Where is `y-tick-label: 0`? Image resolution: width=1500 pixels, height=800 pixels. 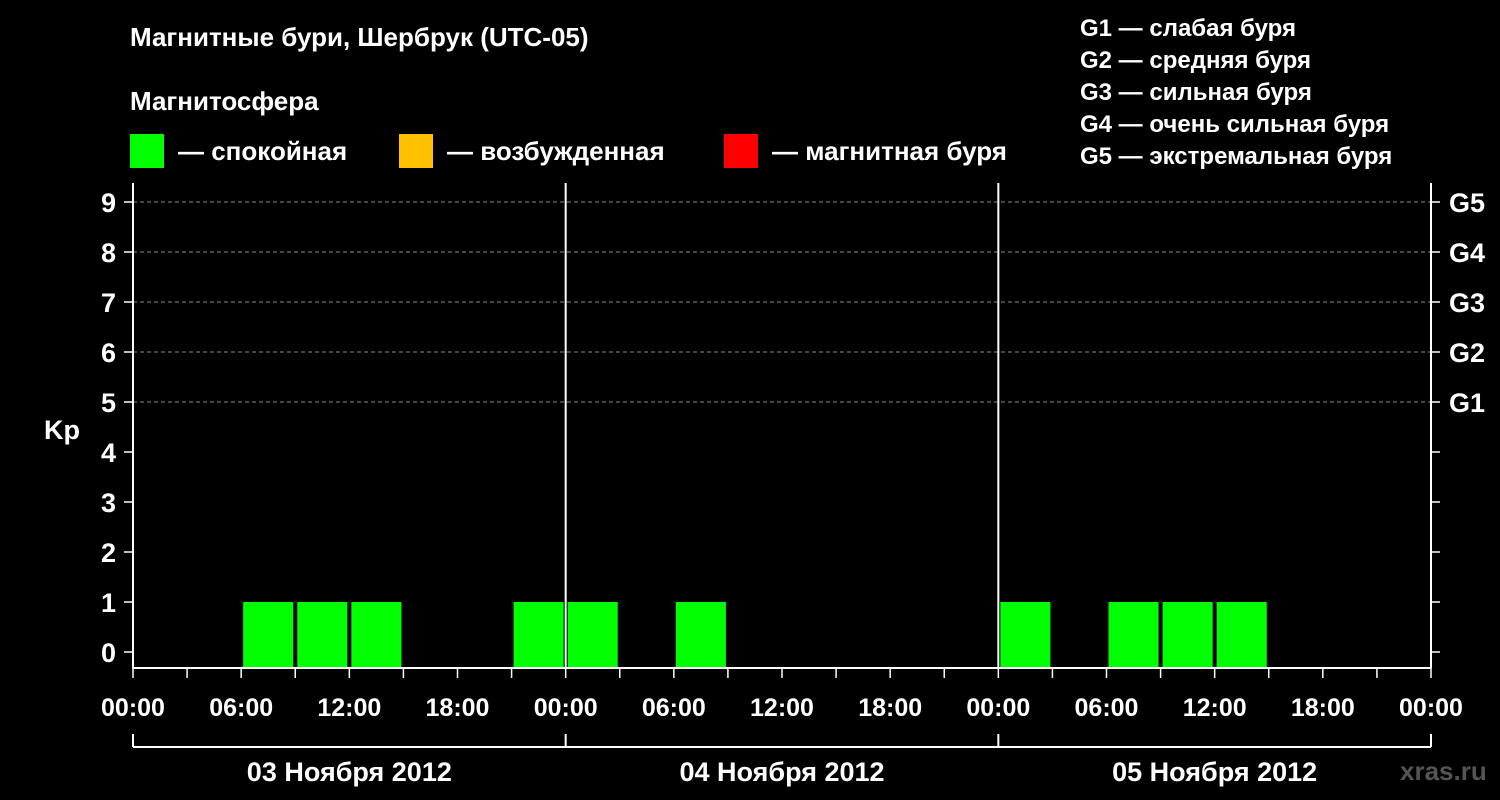
y-tick-label: 0 is located at coordinates (108, 653).